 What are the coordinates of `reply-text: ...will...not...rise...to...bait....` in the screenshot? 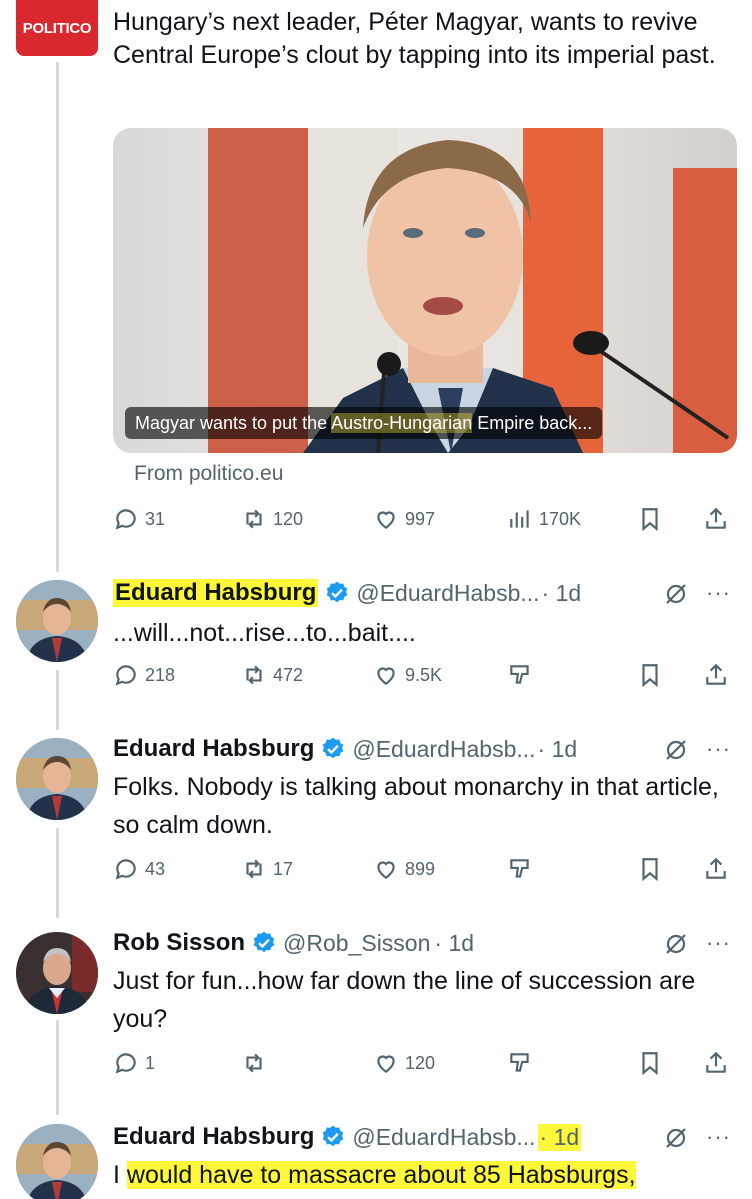 It's located at (264, 633).